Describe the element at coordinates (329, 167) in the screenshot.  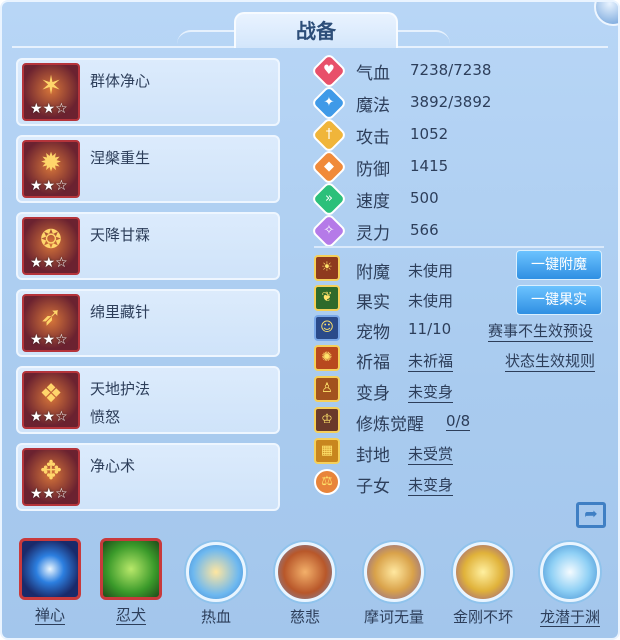
I see `shield-icon: ◆` at that location.